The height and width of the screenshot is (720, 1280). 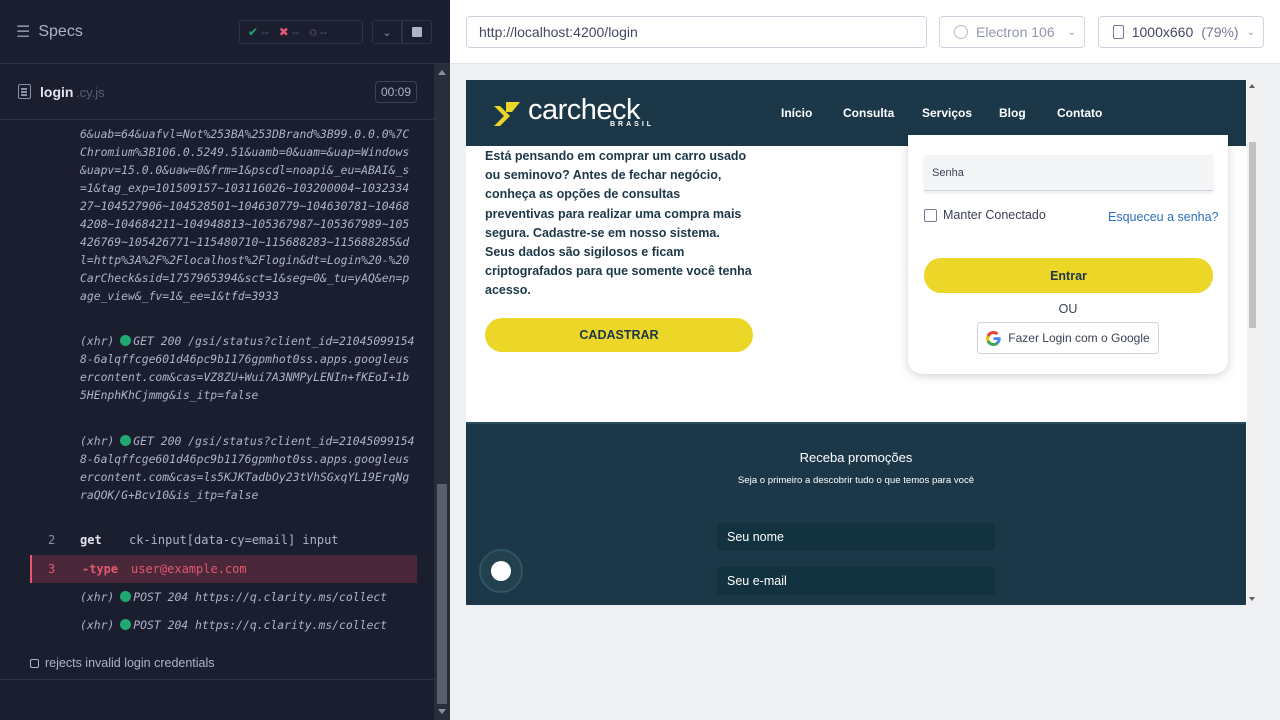 I want to click on browser-label: Electron 106, so click(x=1015, y=32).